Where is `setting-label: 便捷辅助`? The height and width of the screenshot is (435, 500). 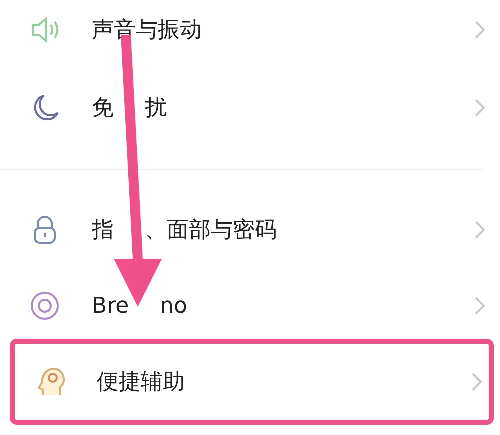 setting-label: 便捷辅助 is located at coordinates (141, 383).